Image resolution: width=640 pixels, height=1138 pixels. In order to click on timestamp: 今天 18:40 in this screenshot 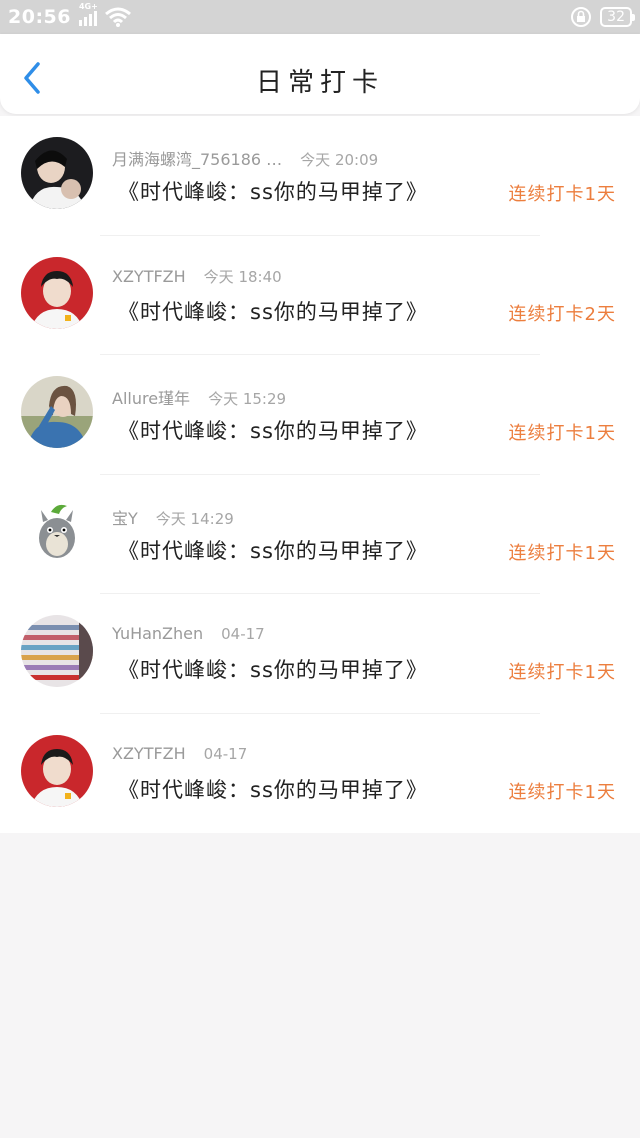, I will do `click(242, 276)`.